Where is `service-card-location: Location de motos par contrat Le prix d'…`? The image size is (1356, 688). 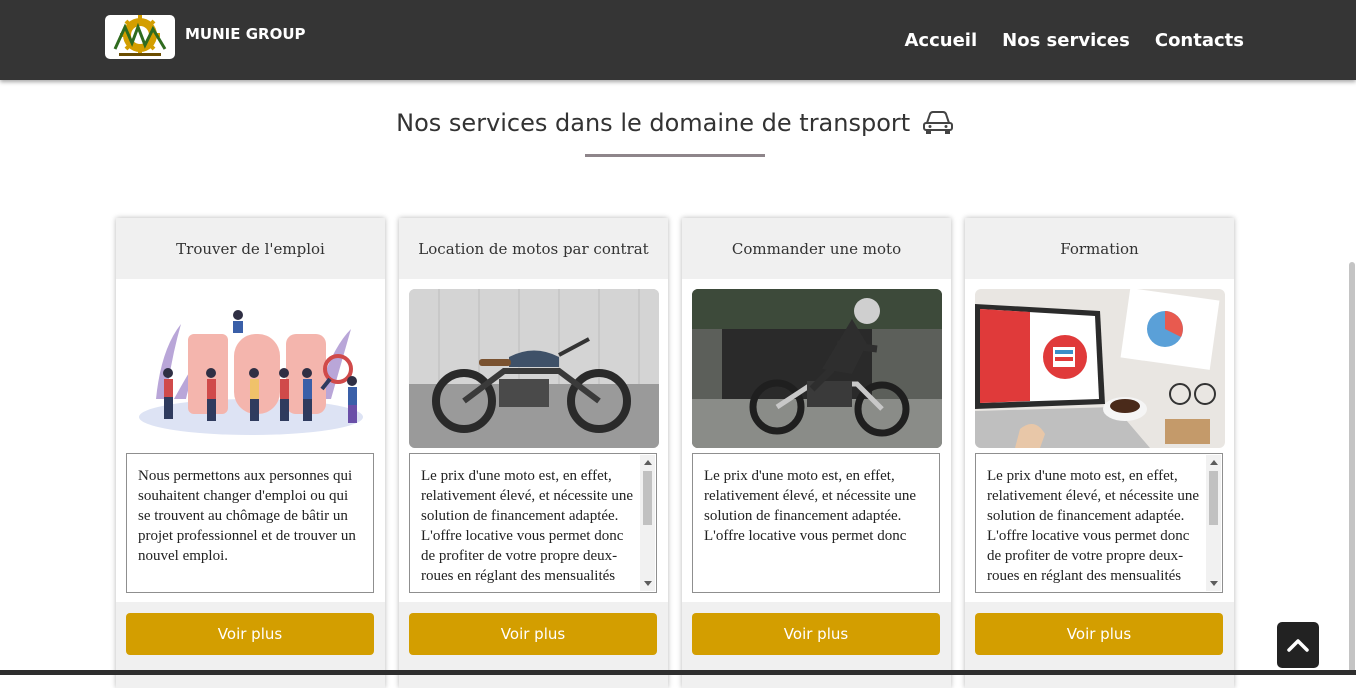 service-card-location: Location de motos par contrat Le prix d'… is located at coordinates (533, 453).